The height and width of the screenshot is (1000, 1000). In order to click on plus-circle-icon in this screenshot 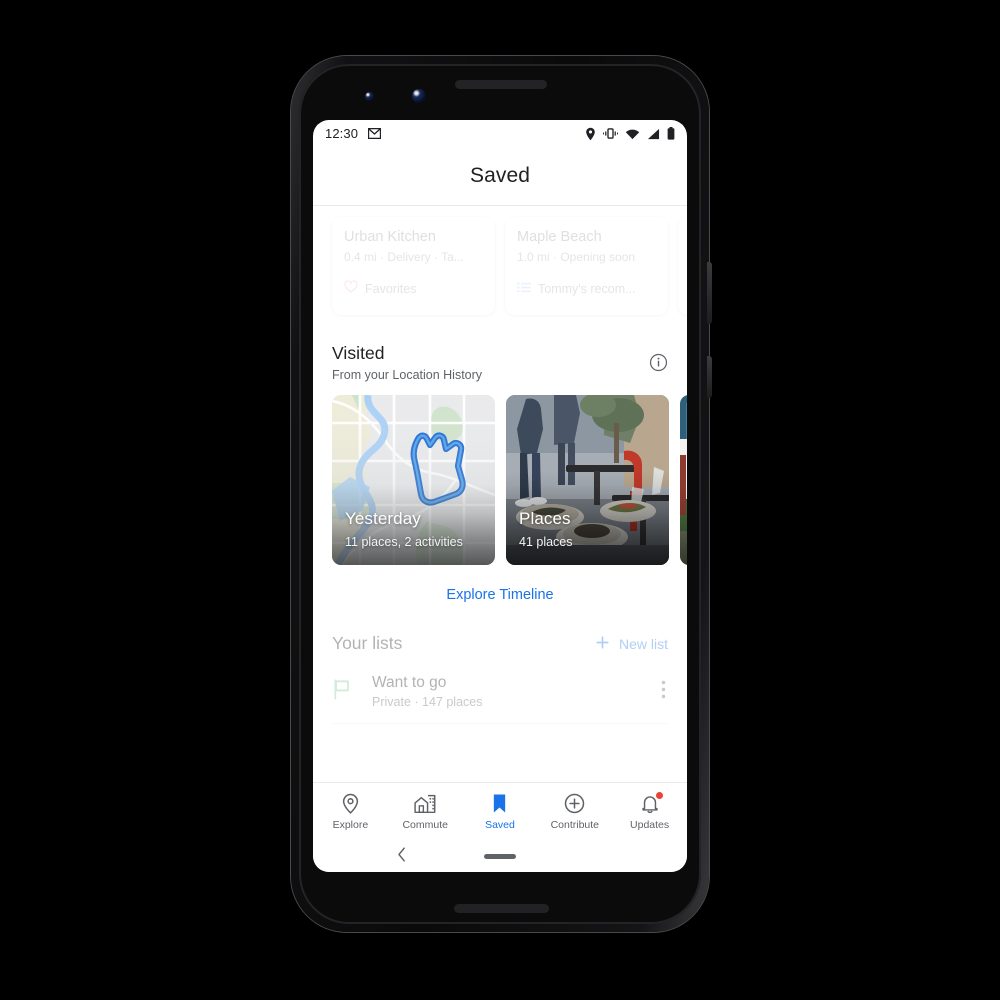, I will do `click(574, 804)`.